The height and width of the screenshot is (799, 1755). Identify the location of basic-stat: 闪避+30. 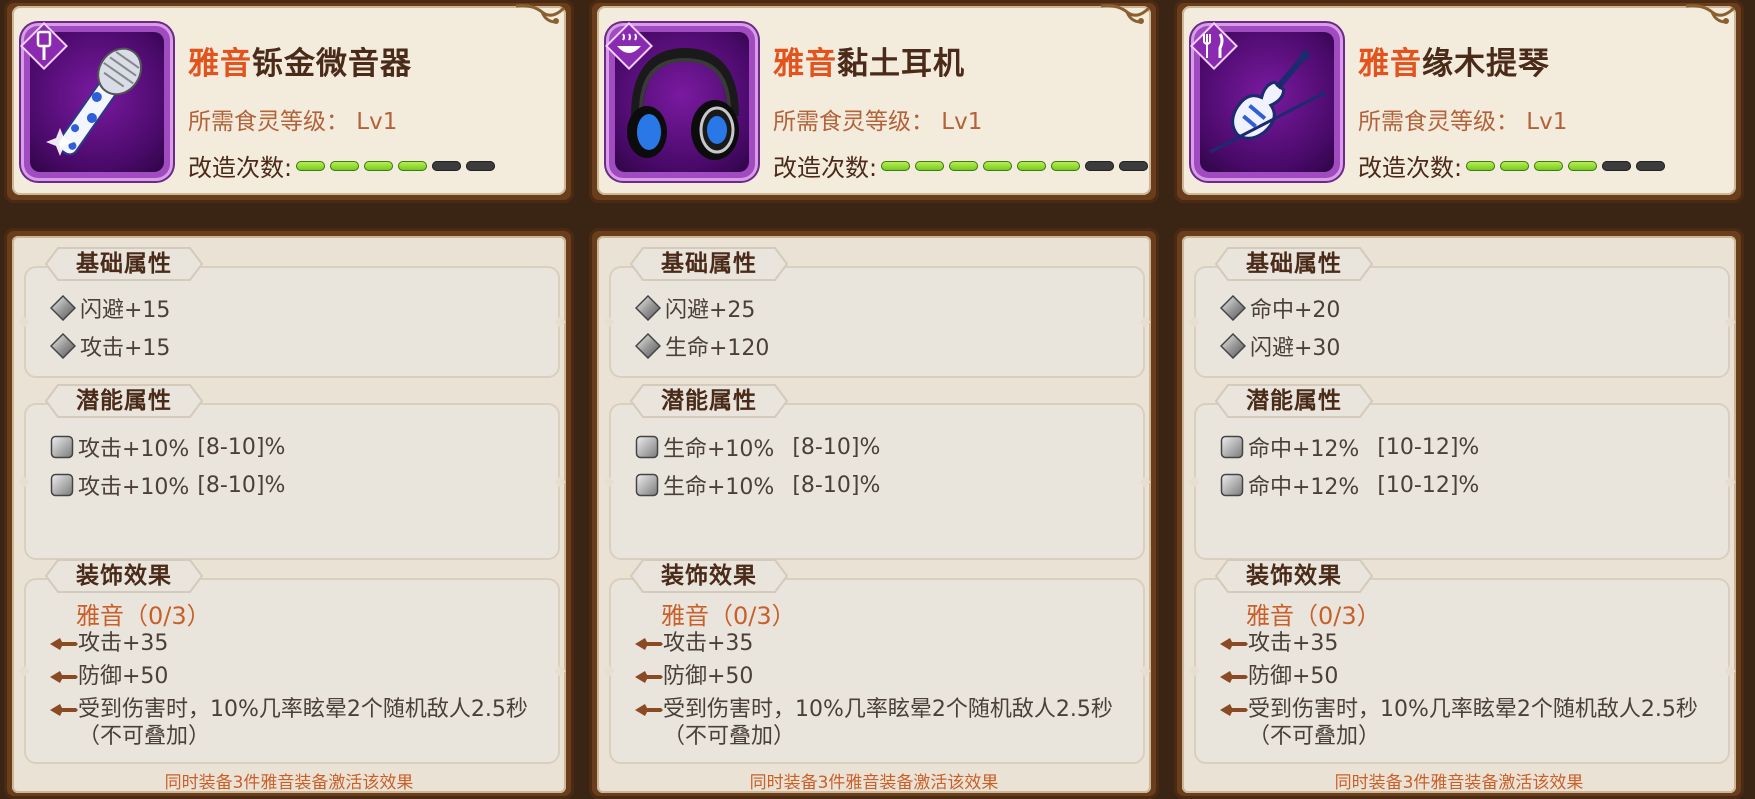
(1280, 346).